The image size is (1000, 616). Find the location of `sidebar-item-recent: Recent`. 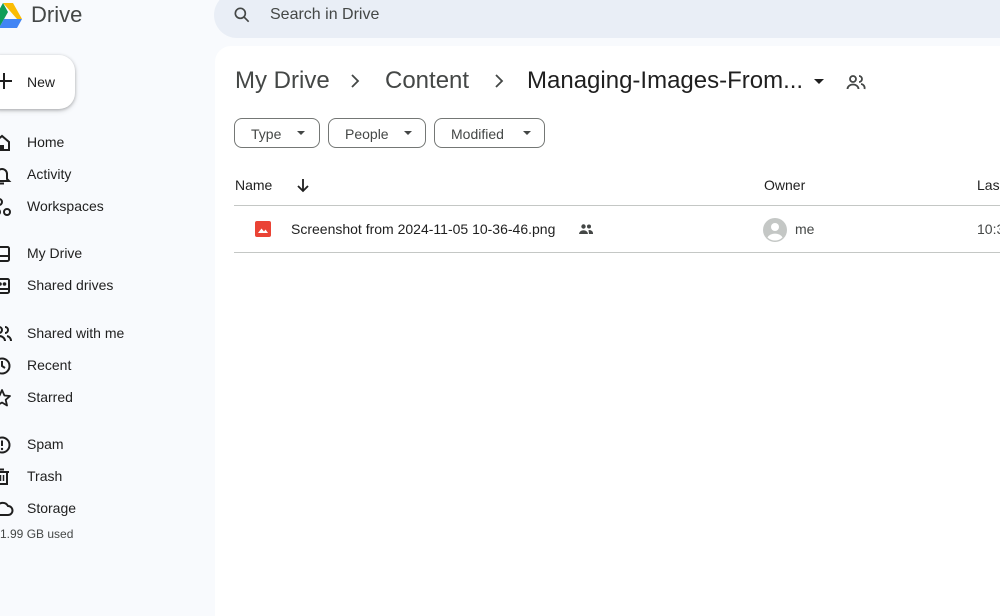

sidebar-item-recent: Recent is located at coordinates (100, 366).